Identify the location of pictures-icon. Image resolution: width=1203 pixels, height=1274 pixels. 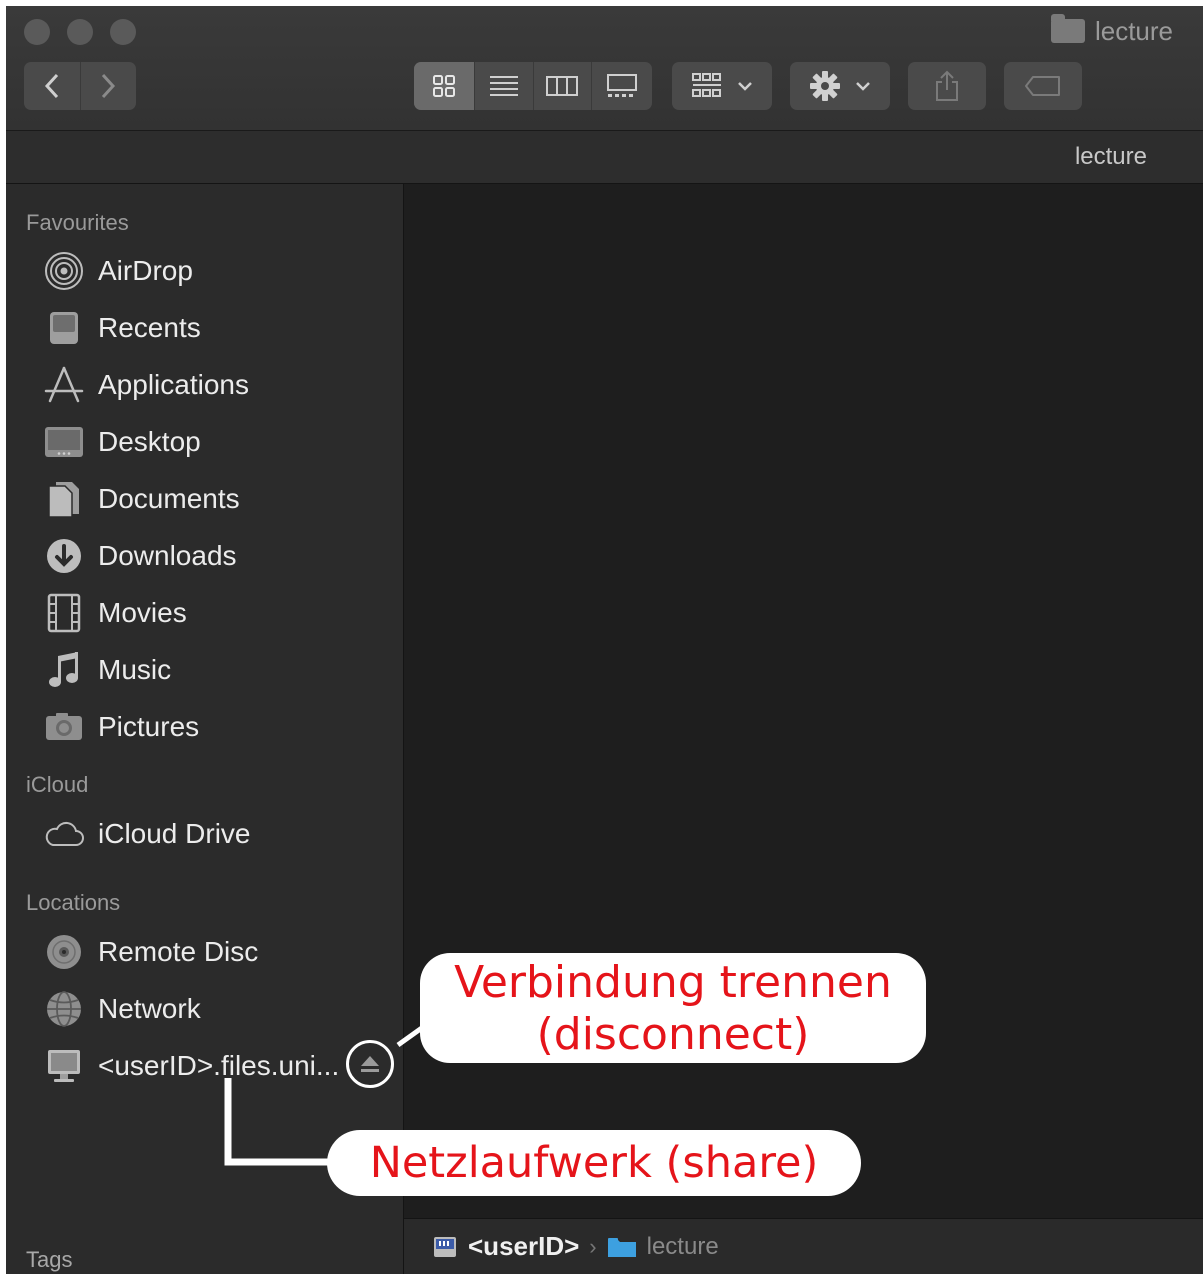
(64, 727).